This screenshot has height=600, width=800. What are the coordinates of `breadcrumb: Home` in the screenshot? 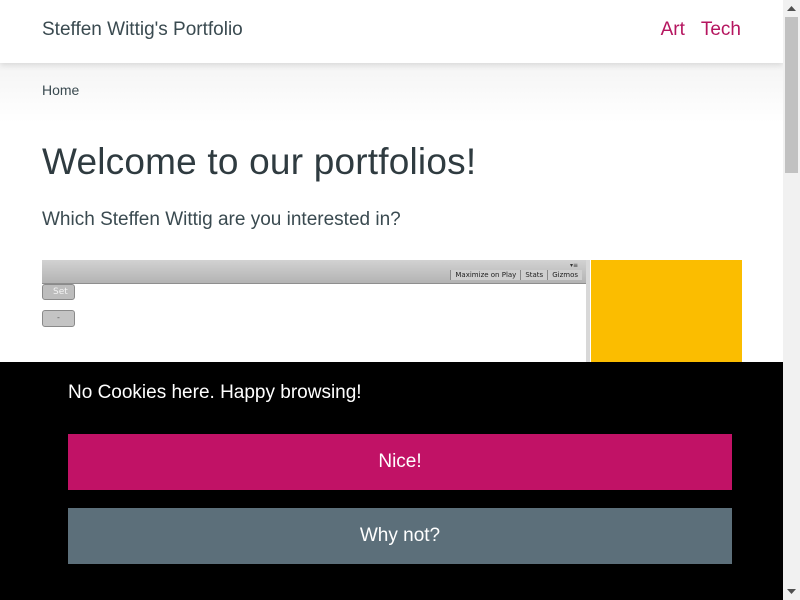 It's located at (60, 90).